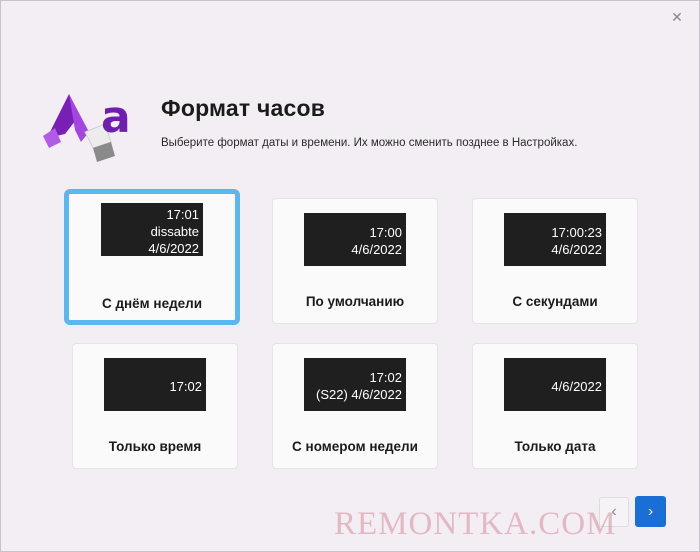  I want to click on preview-line: dissabte, so click(174, 231).